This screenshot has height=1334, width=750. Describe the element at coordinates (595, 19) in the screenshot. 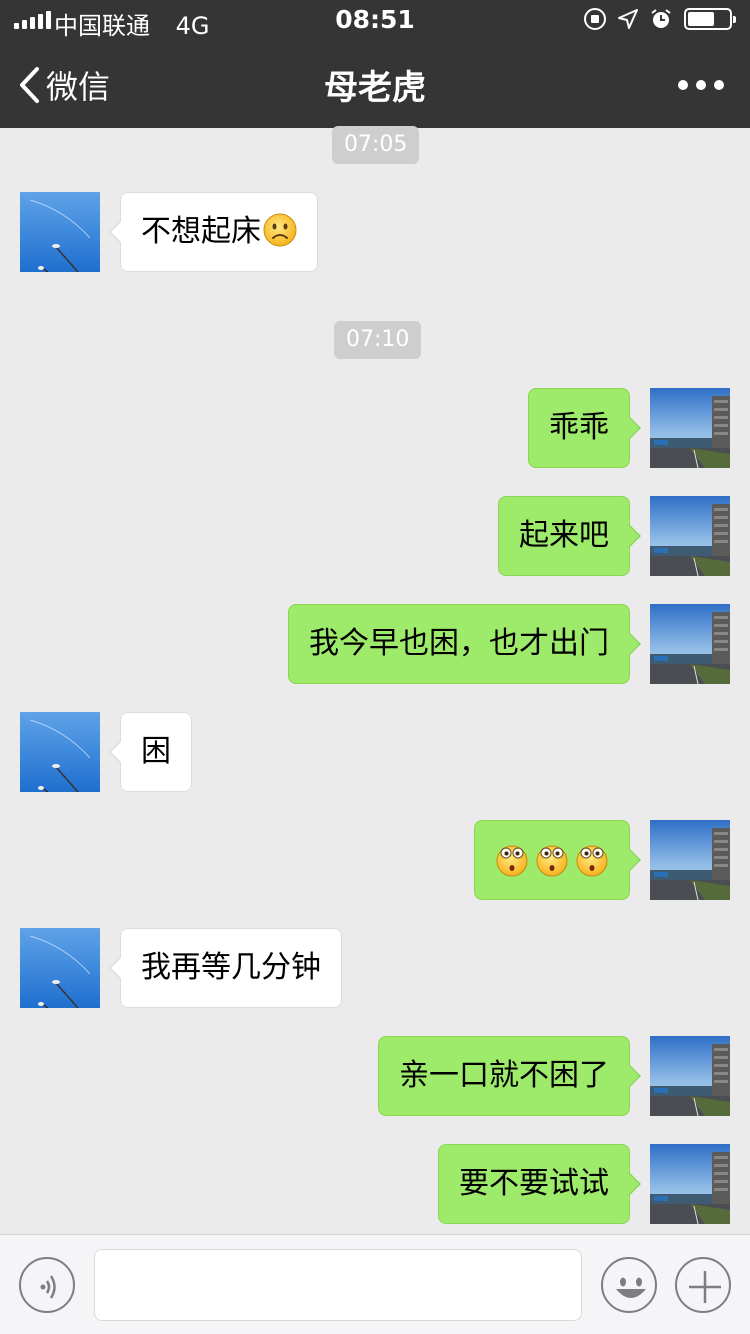

I see `rotation-lock-icon` at that location.